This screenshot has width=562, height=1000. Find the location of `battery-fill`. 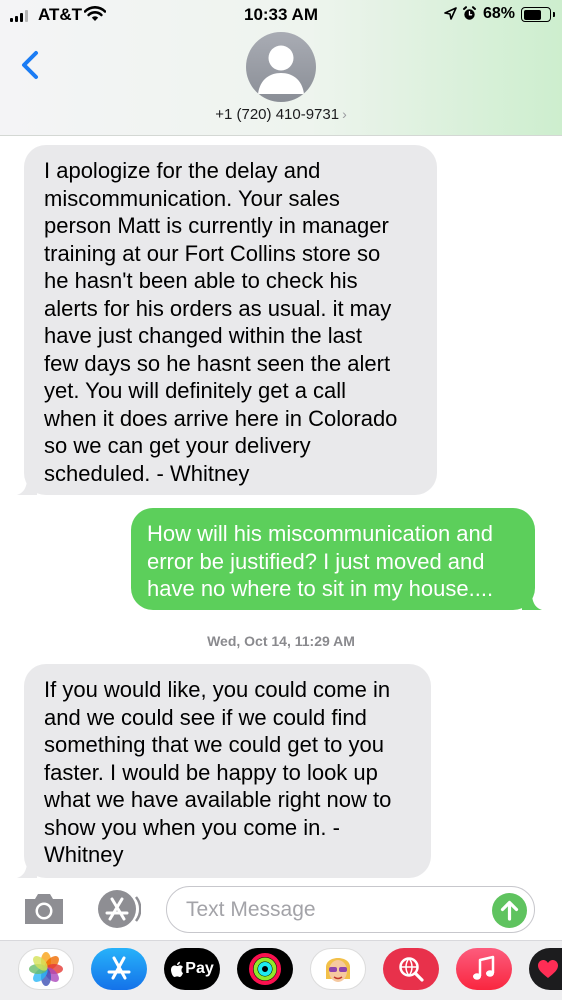

battery-fill is located at coordinates (532, 14).